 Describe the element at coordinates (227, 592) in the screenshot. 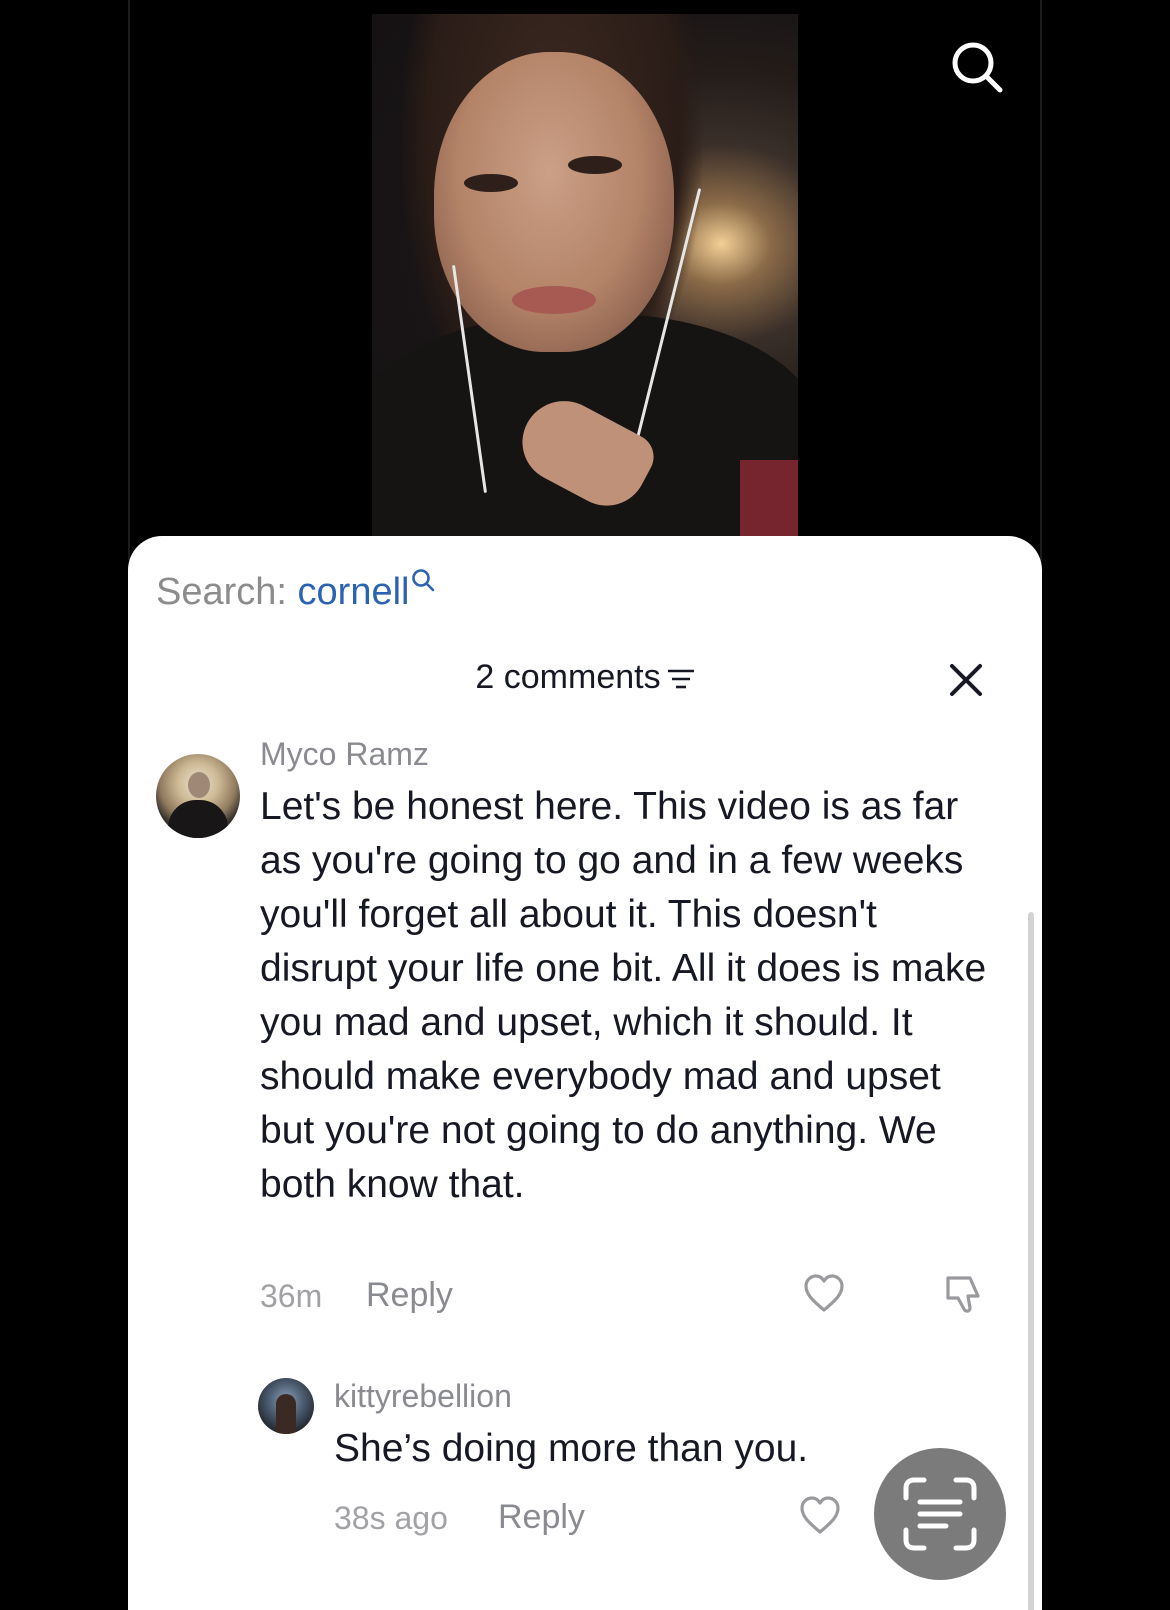

I see `search-label: Search:` at that location.